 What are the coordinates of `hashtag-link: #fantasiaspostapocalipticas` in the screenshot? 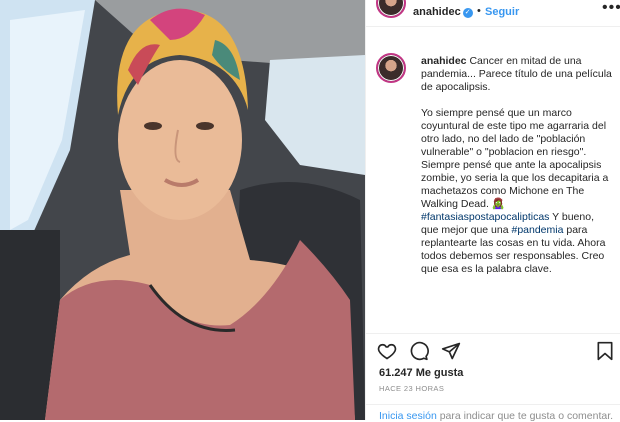 It's located at (485, 217).